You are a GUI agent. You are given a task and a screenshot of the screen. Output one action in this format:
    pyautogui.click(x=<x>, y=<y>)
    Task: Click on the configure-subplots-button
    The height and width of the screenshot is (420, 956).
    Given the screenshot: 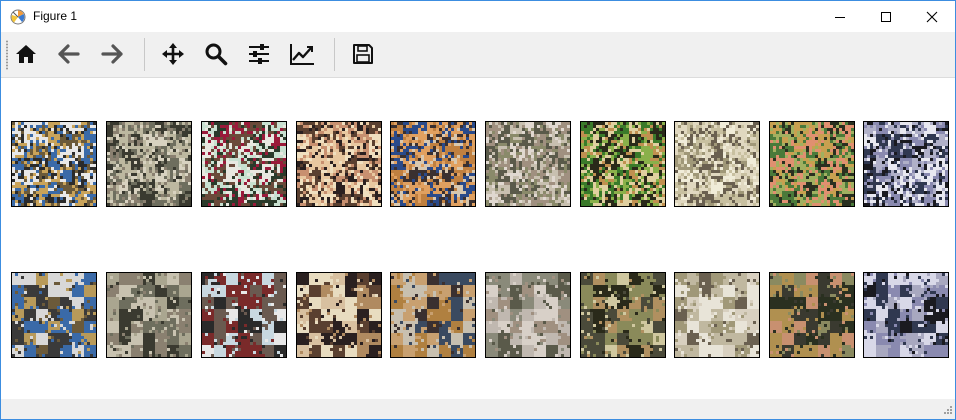 What is the action you would take?
    pyautogui.click(x=259, y=54)
    